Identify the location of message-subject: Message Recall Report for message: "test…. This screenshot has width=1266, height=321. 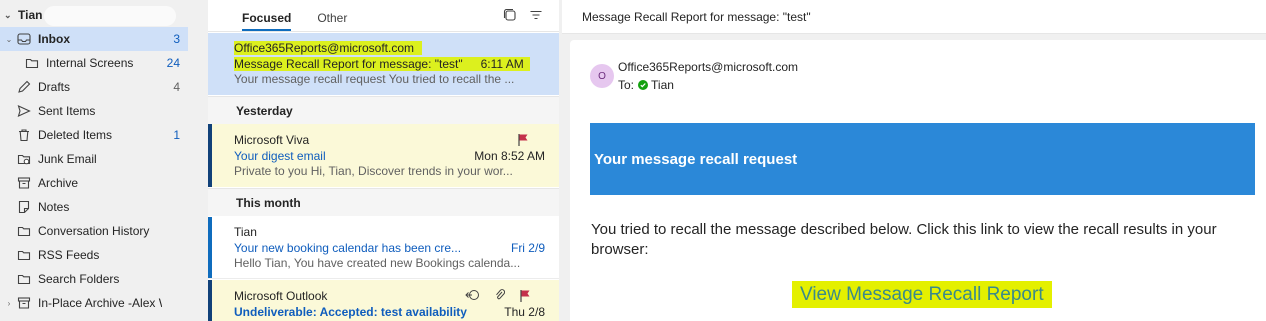
(348, 64).